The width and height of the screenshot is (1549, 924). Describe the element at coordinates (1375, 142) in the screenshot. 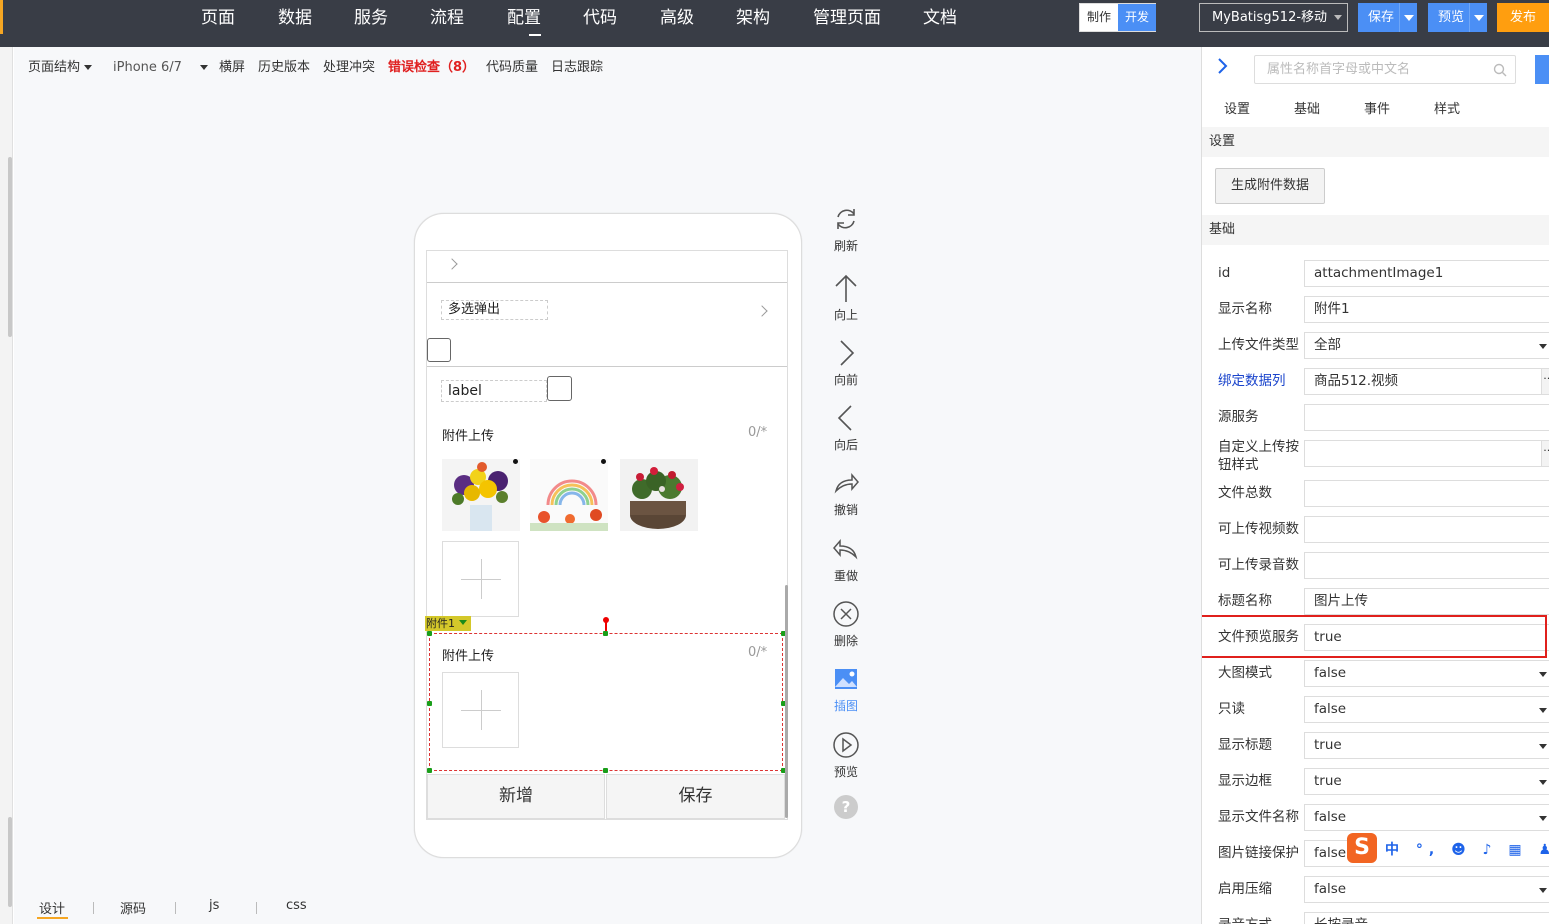

I see `section-settings-header: 设置` at that location.